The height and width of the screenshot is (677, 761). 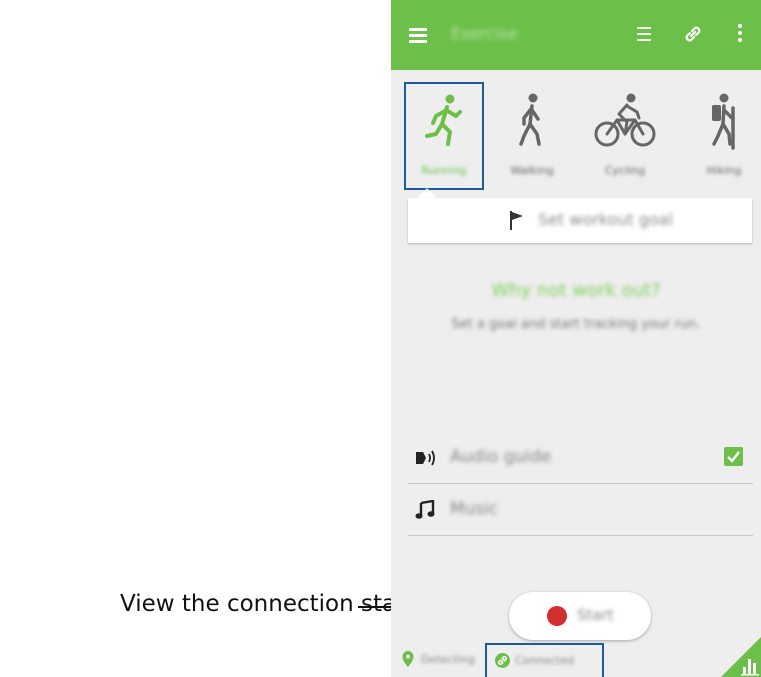 What do you see at coordinates (418, 35) in the screenshot?
I see `menu-icon` at bounding box center [418, 35].